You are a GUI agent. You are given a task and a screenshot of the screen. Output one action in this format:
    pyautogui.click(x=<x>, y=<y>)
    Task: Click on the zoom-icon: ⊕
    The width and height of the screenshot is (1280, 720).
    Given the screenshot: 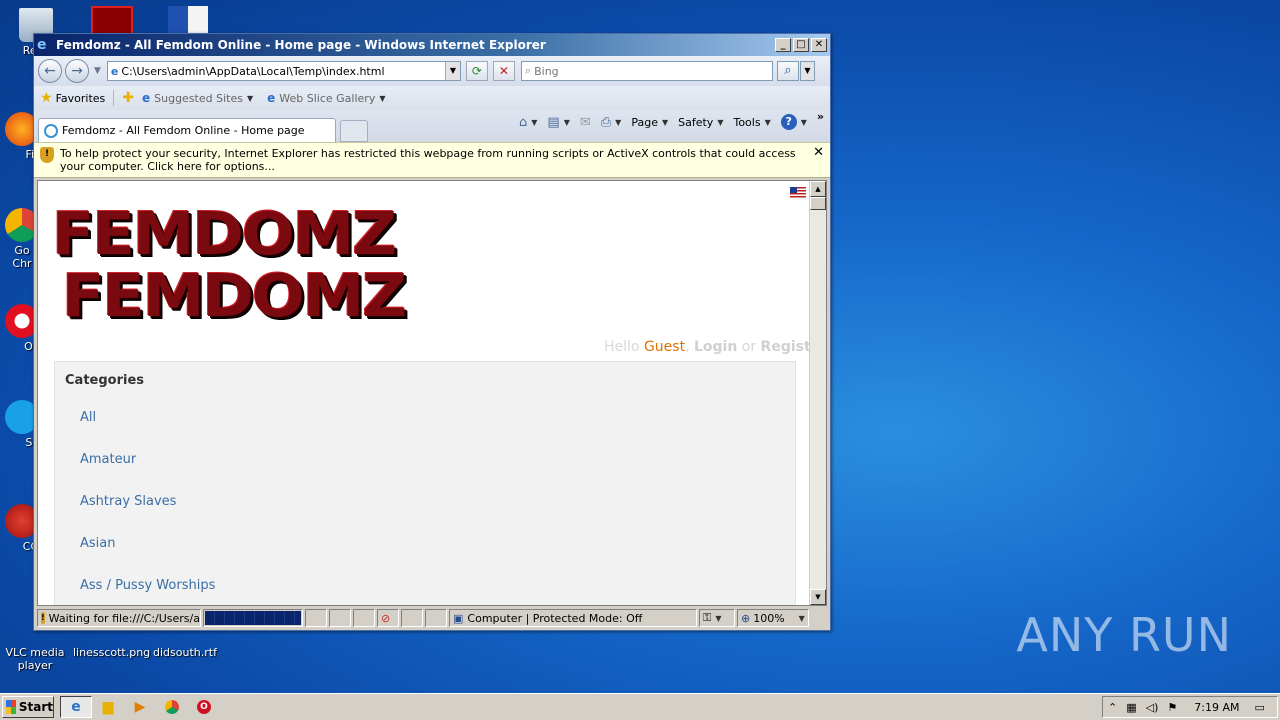 What is the action you would take?
    pyautogui.click(x=746, y=618)
    